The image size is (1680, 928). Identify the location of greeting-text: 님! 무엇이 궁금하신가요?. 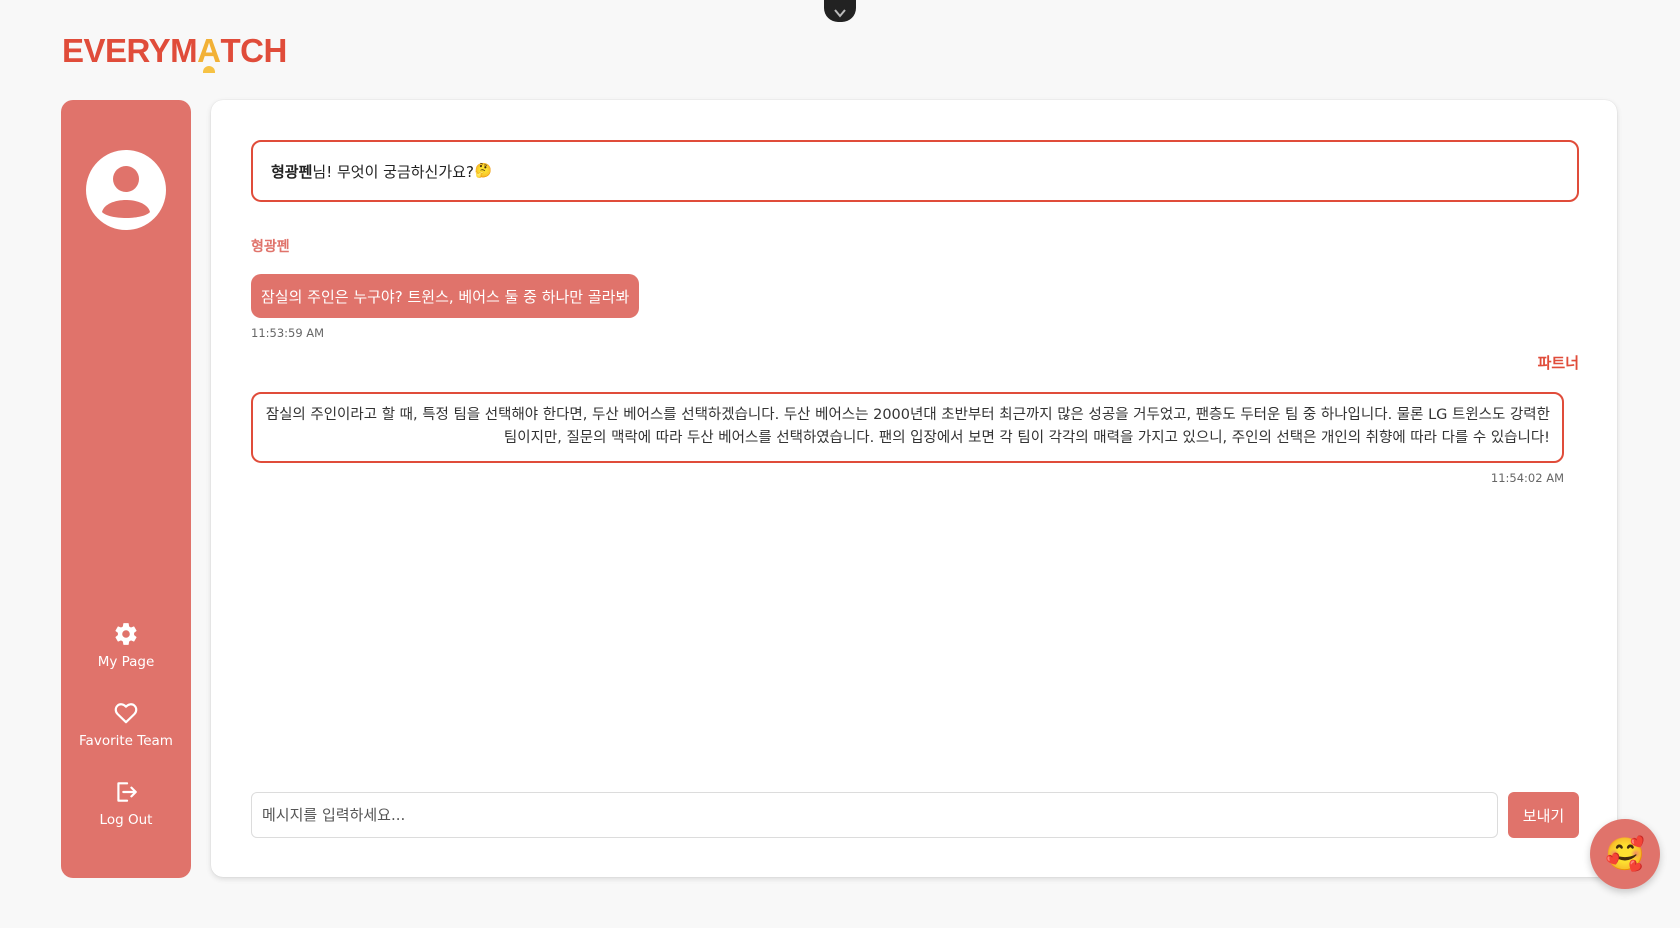
(393, 171).